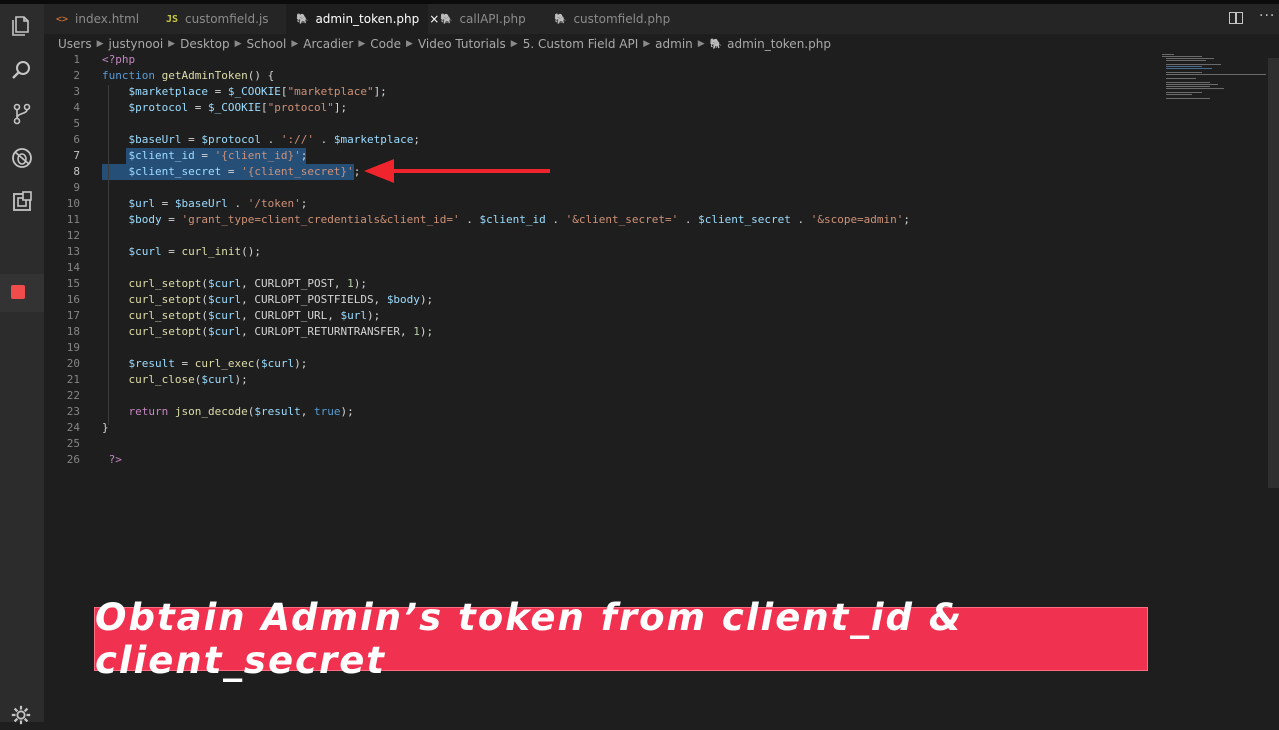 The image size is (1279, 730). I want to click on line-number: 19, so click(73, 347).